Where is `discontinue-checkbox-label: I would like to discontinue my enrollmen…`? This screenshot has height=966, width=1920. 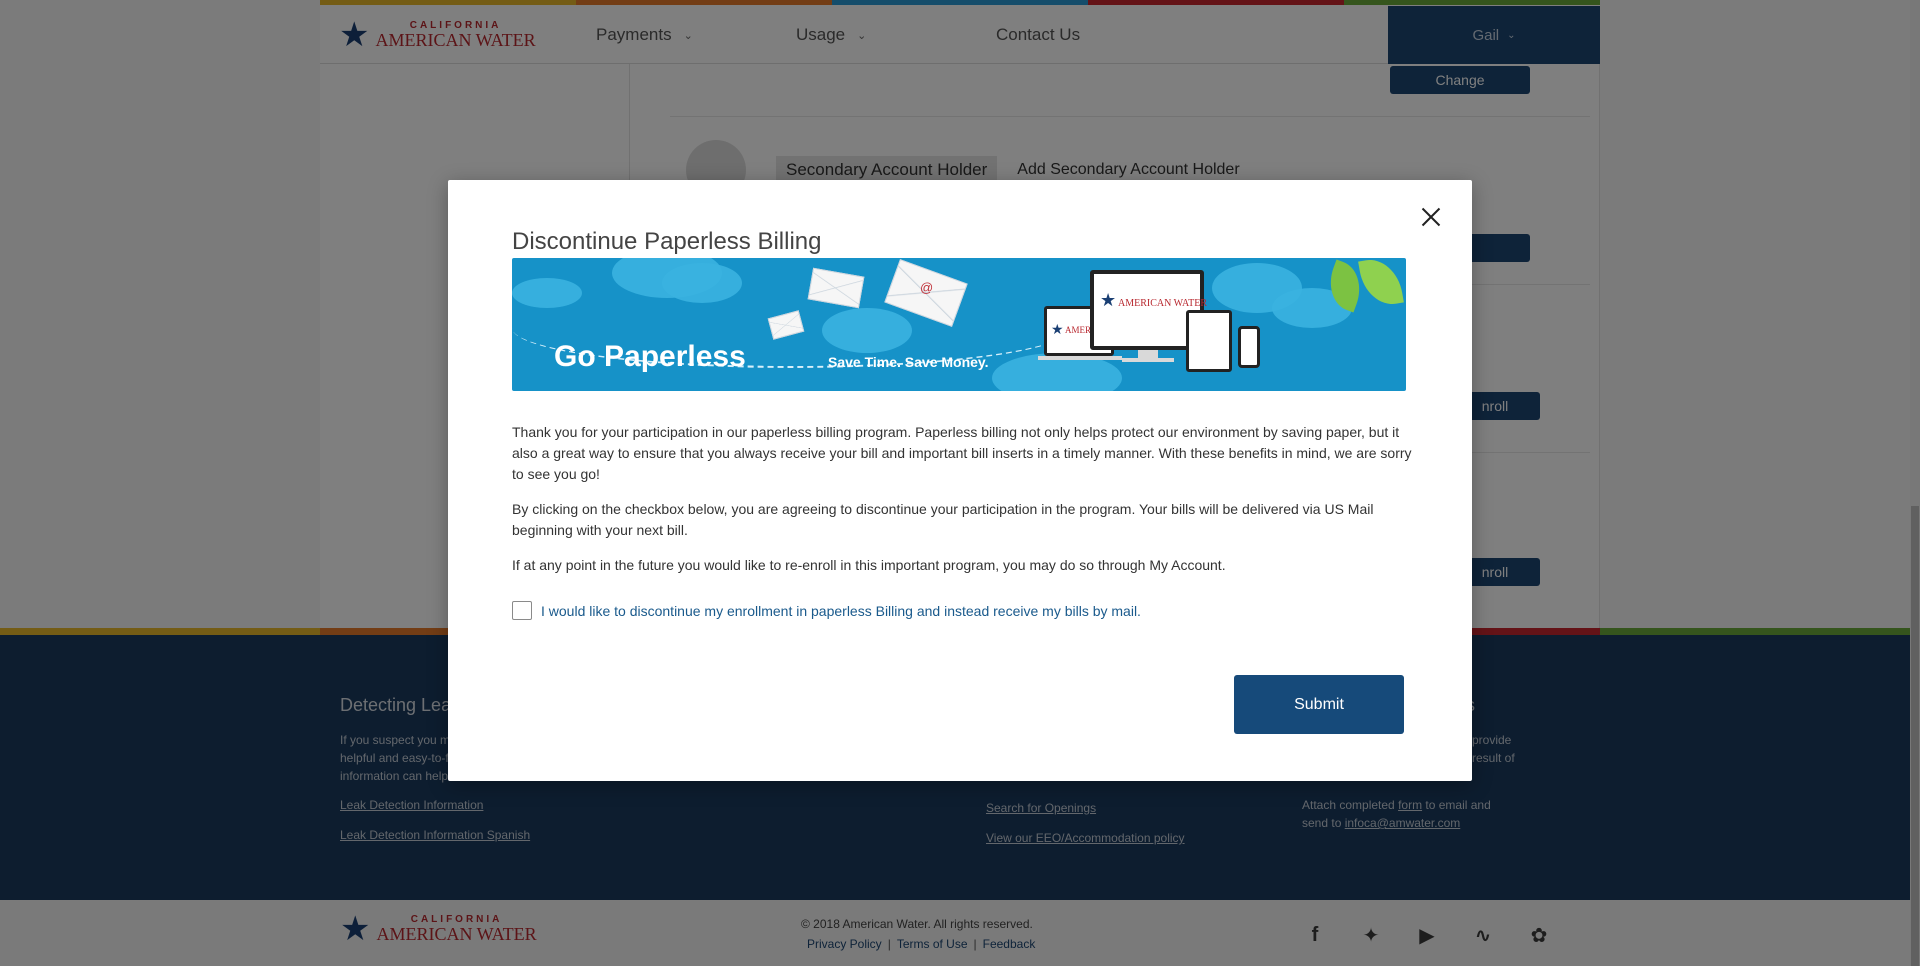
discontinue-checkbox-label: I would like to discontinue my enrollmen… is located at coordinates (841, 611).